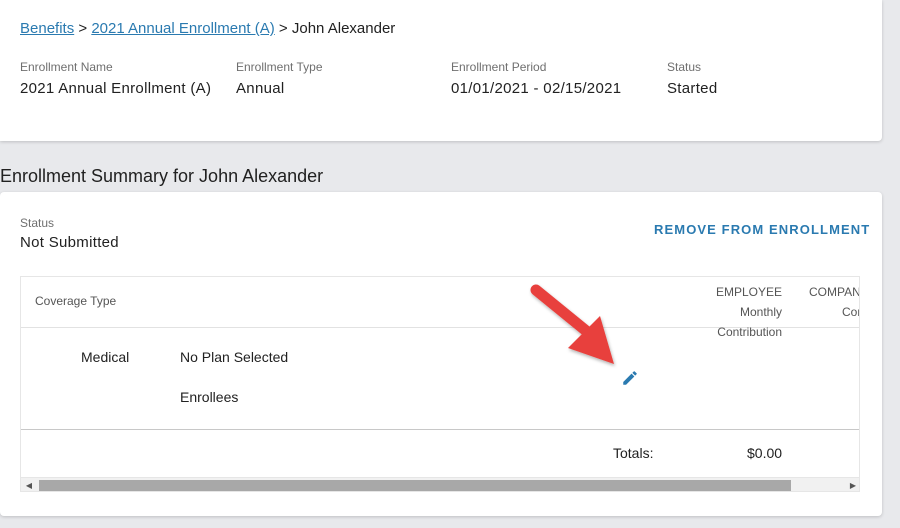  I want to click on enrollment-name-value: 2021 Annual Enrollment (A), so click(116, 88).